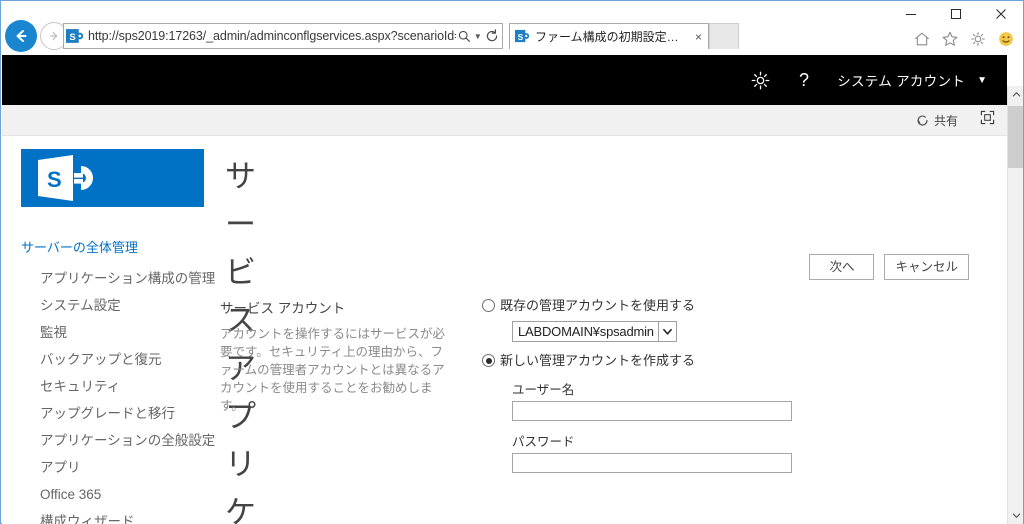  What do you see at coordinates (1015, 137) in the screenshot?
I see `scrollbar-thumb` at bounding box center [1015, 137].